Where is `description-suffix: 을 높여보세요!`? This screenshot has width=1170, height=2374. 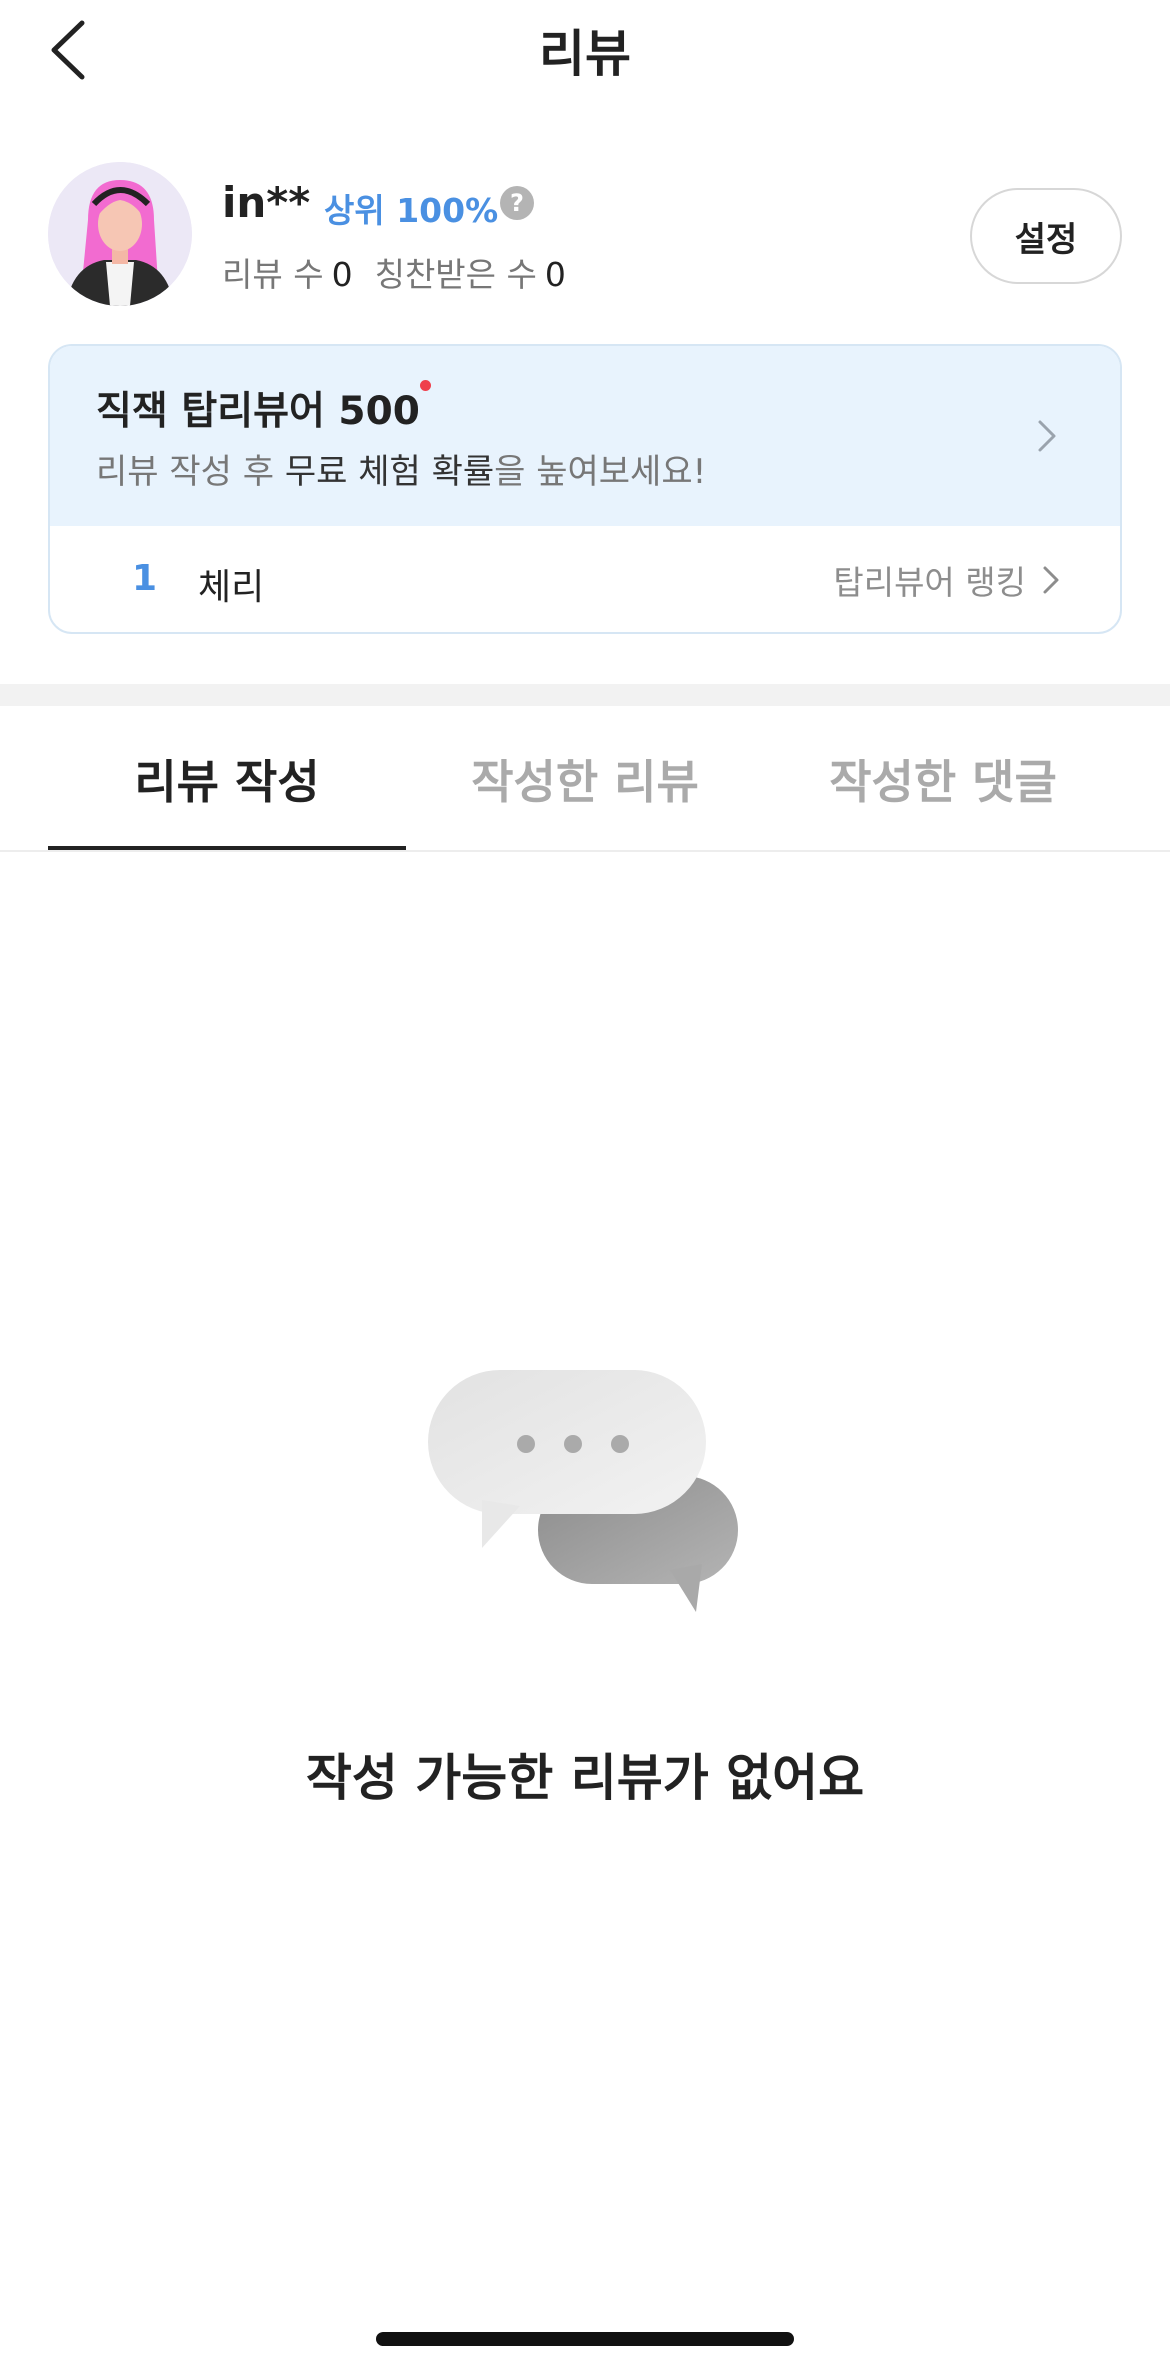 description-suffix: 을 높여보세요! is located at coordinates (600, 472).